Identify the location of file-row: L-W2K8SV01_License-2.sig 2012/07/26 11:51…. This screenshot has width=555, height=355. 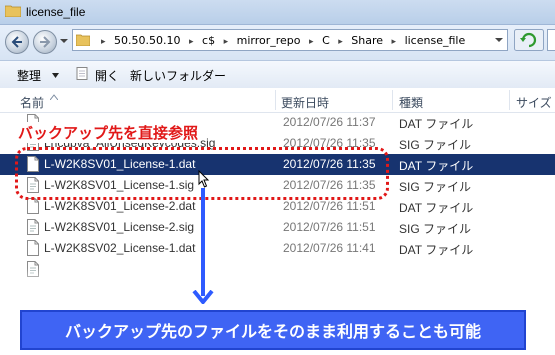
(277, 227).